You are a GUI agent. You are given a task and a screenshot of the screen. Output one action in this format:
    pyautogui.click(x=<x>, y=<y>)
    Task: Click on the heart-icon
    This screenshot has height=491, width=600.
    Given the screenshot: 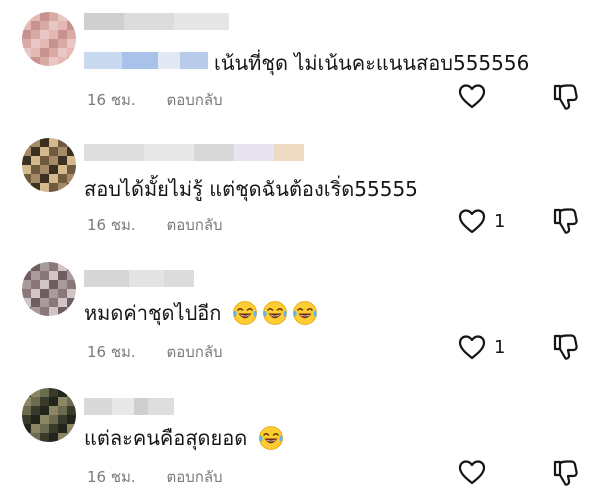 What is the action you would take?
    pyautogui.click(x=472, y=96)
    